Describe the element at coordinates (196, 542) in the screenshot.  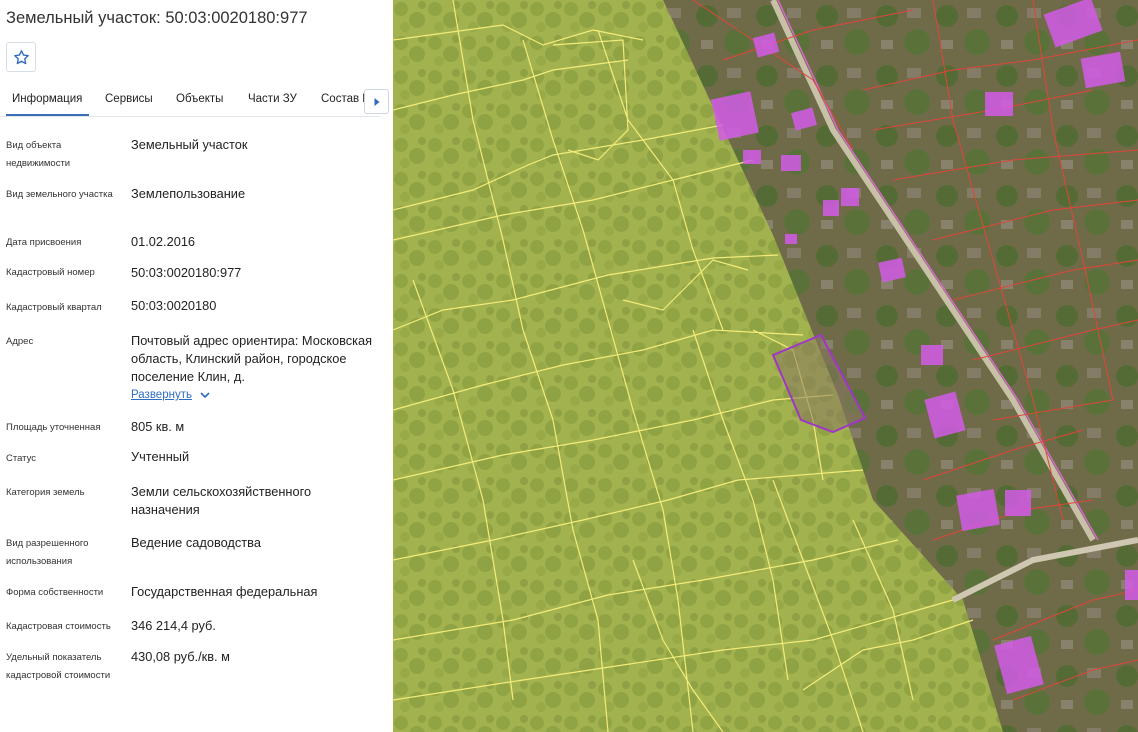
I see `field-value: Ведение садоводства` at that location.